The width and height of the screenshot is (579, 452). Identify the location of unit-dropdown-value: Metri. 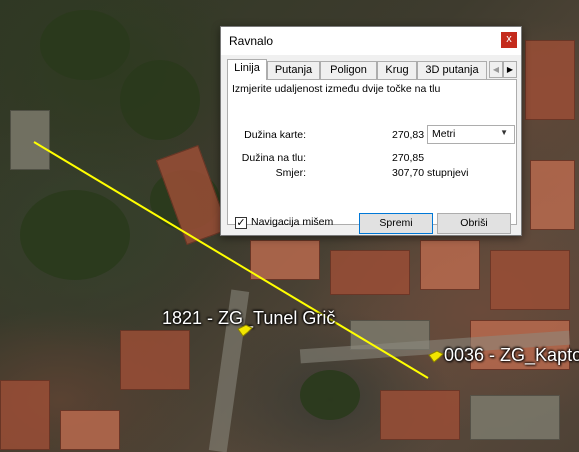
(444, 134).